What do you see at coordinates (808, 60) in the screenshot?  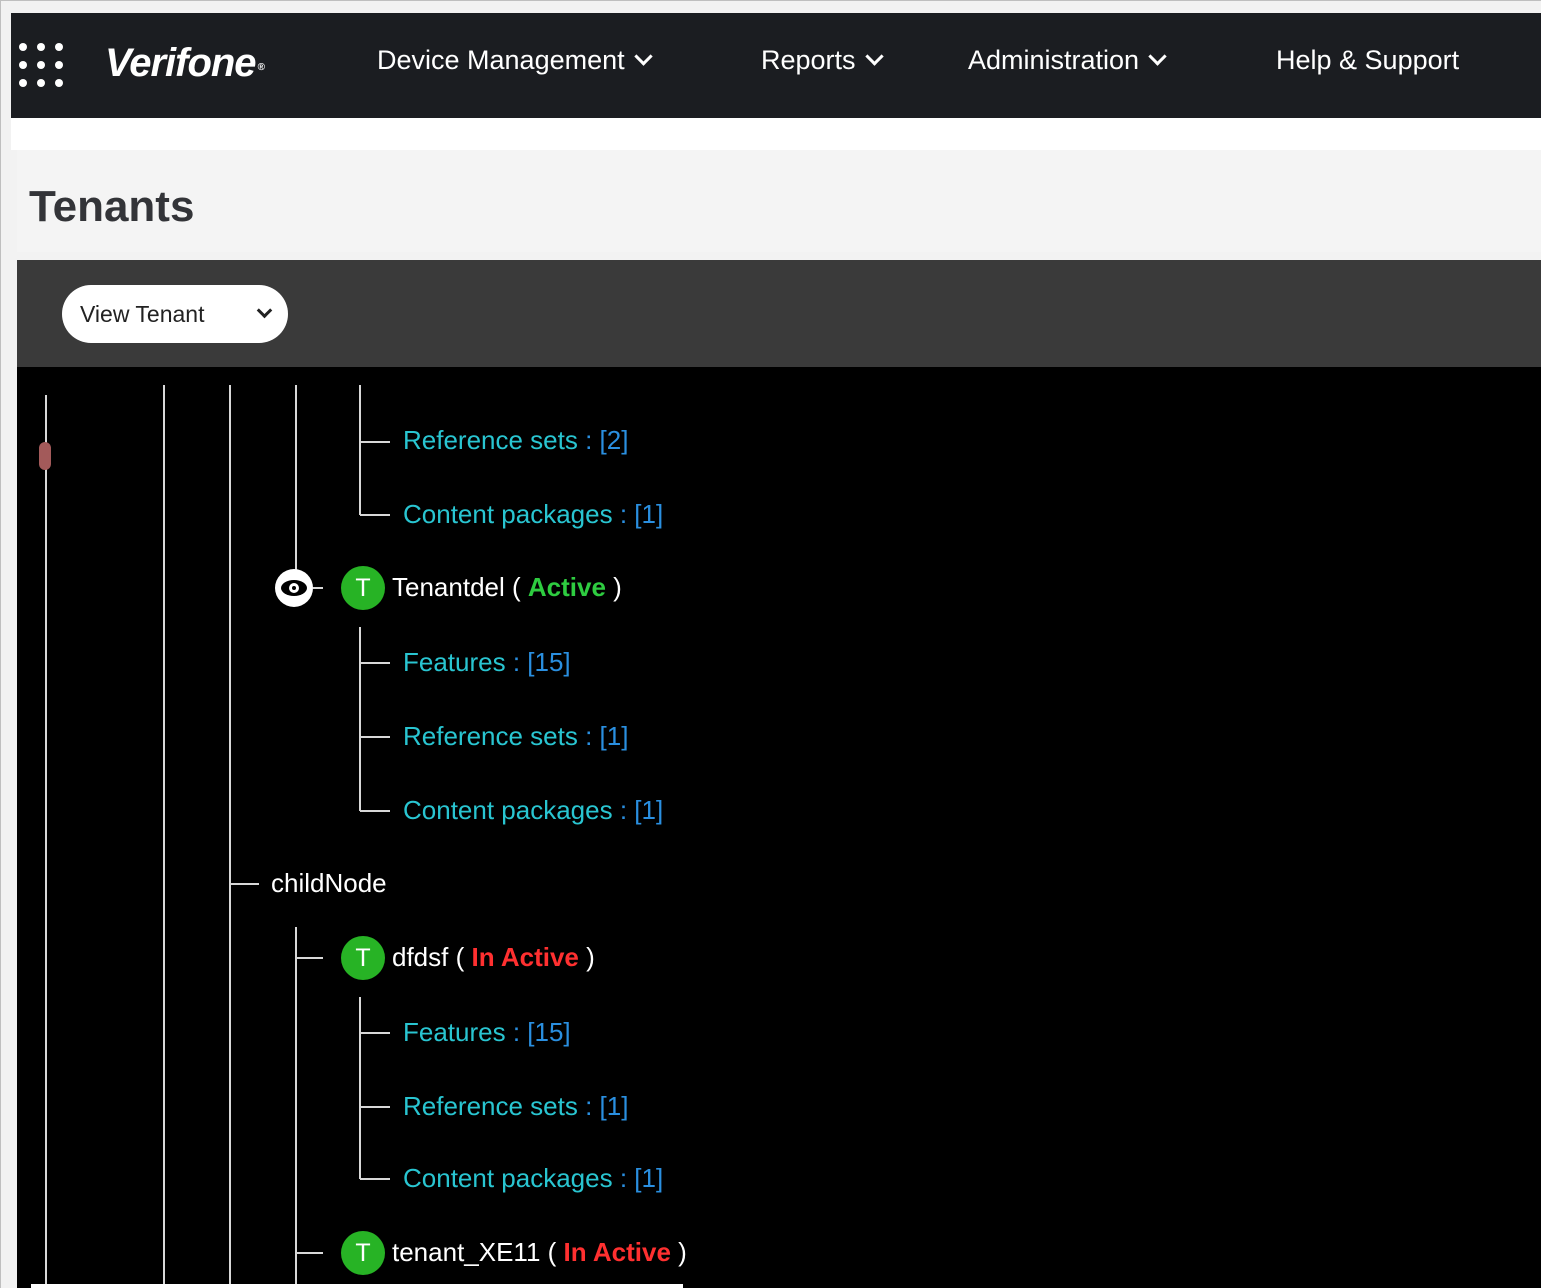 I see `nav-reports-label: Reports` at bounding box center [808, 60].